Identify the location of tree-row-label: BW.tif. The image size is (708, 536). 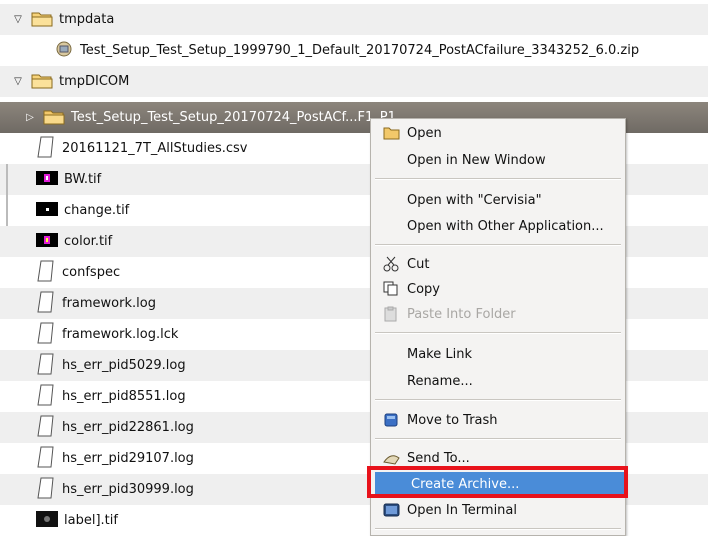
(83, 179).